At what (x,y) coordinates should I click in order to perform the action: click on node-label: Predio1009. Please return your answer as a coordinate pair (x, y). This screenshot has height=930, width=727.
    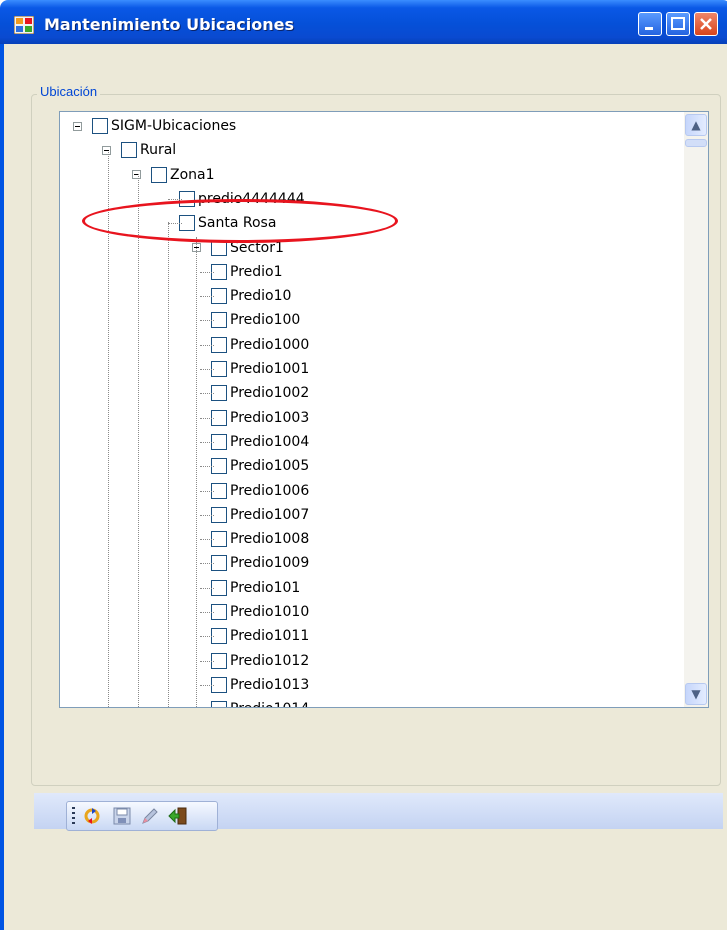
    Looking at the image, I should click on (270, 563).